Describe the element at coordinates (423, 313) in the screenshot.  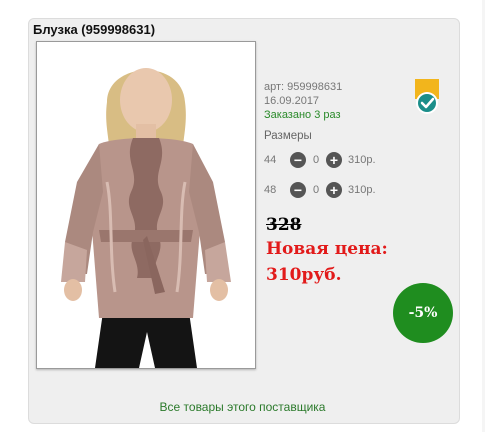
I see `discount-badge: -5%` at that location.